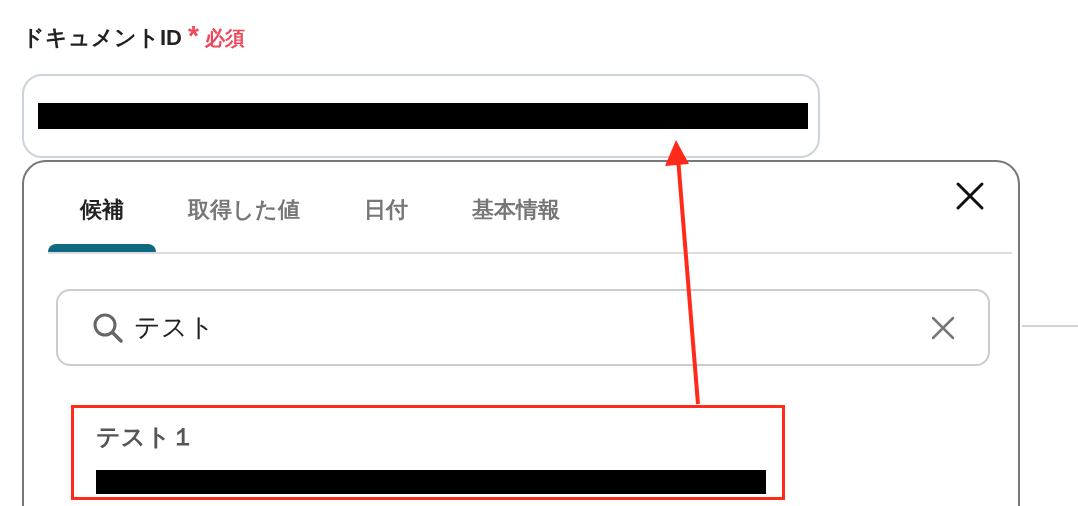 The height and width of the screenshot is (506, 1078). What do you see at coordinates (428, 452) in the screenshot?
I see `suggestion-item: テスト１` at bounding box center [428, 452].